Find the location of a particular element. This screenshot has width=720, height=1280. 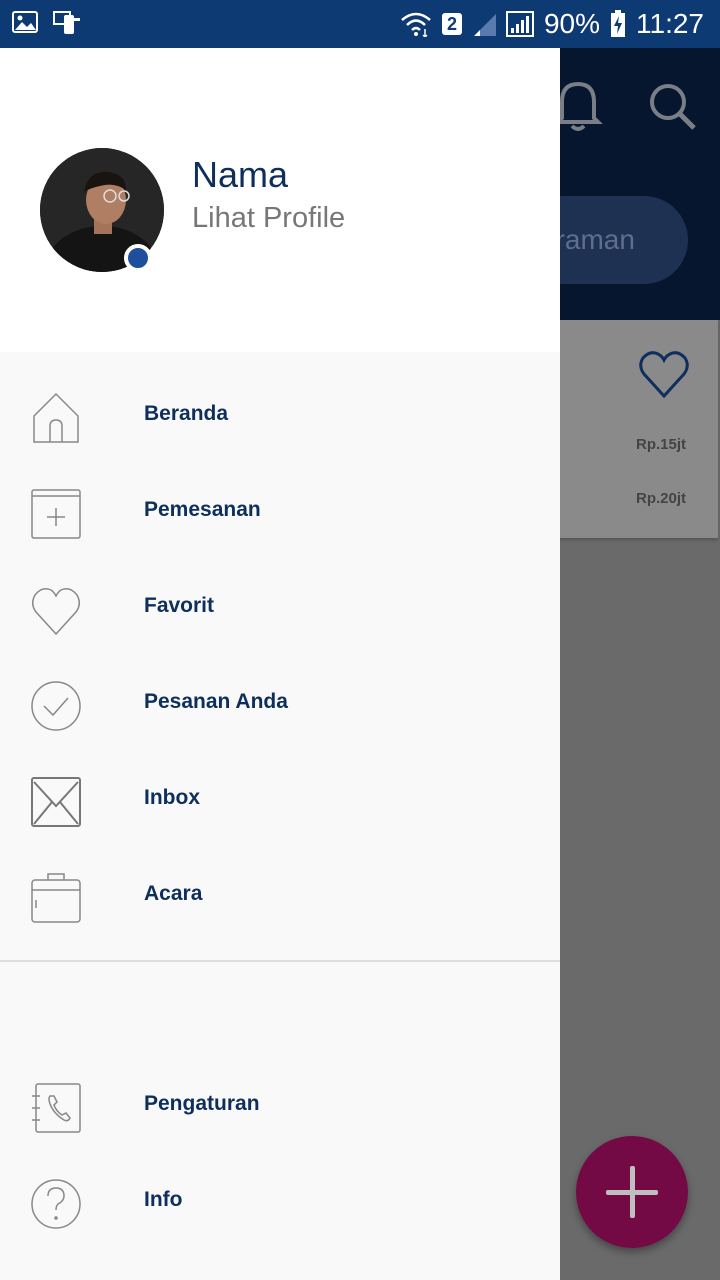

signal-weak-icon is located at coordinates (484, 24).